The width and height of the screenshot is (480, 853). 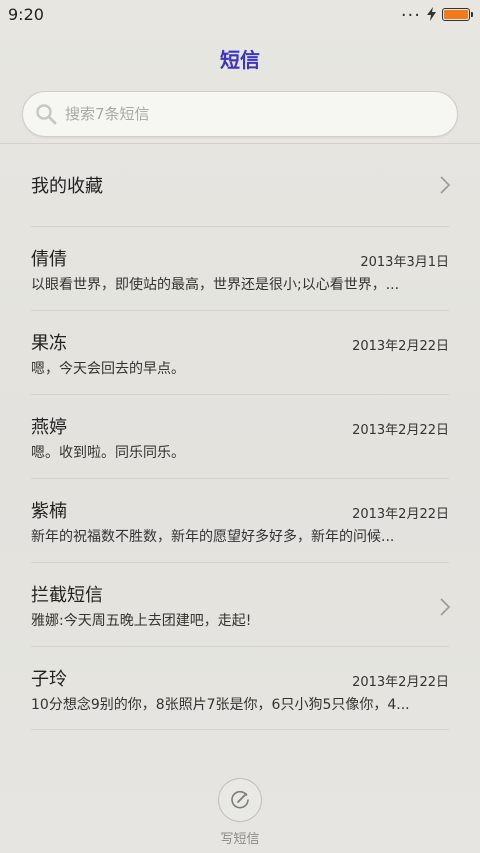 I want to click on search-icon, so click(x=46, y=114).